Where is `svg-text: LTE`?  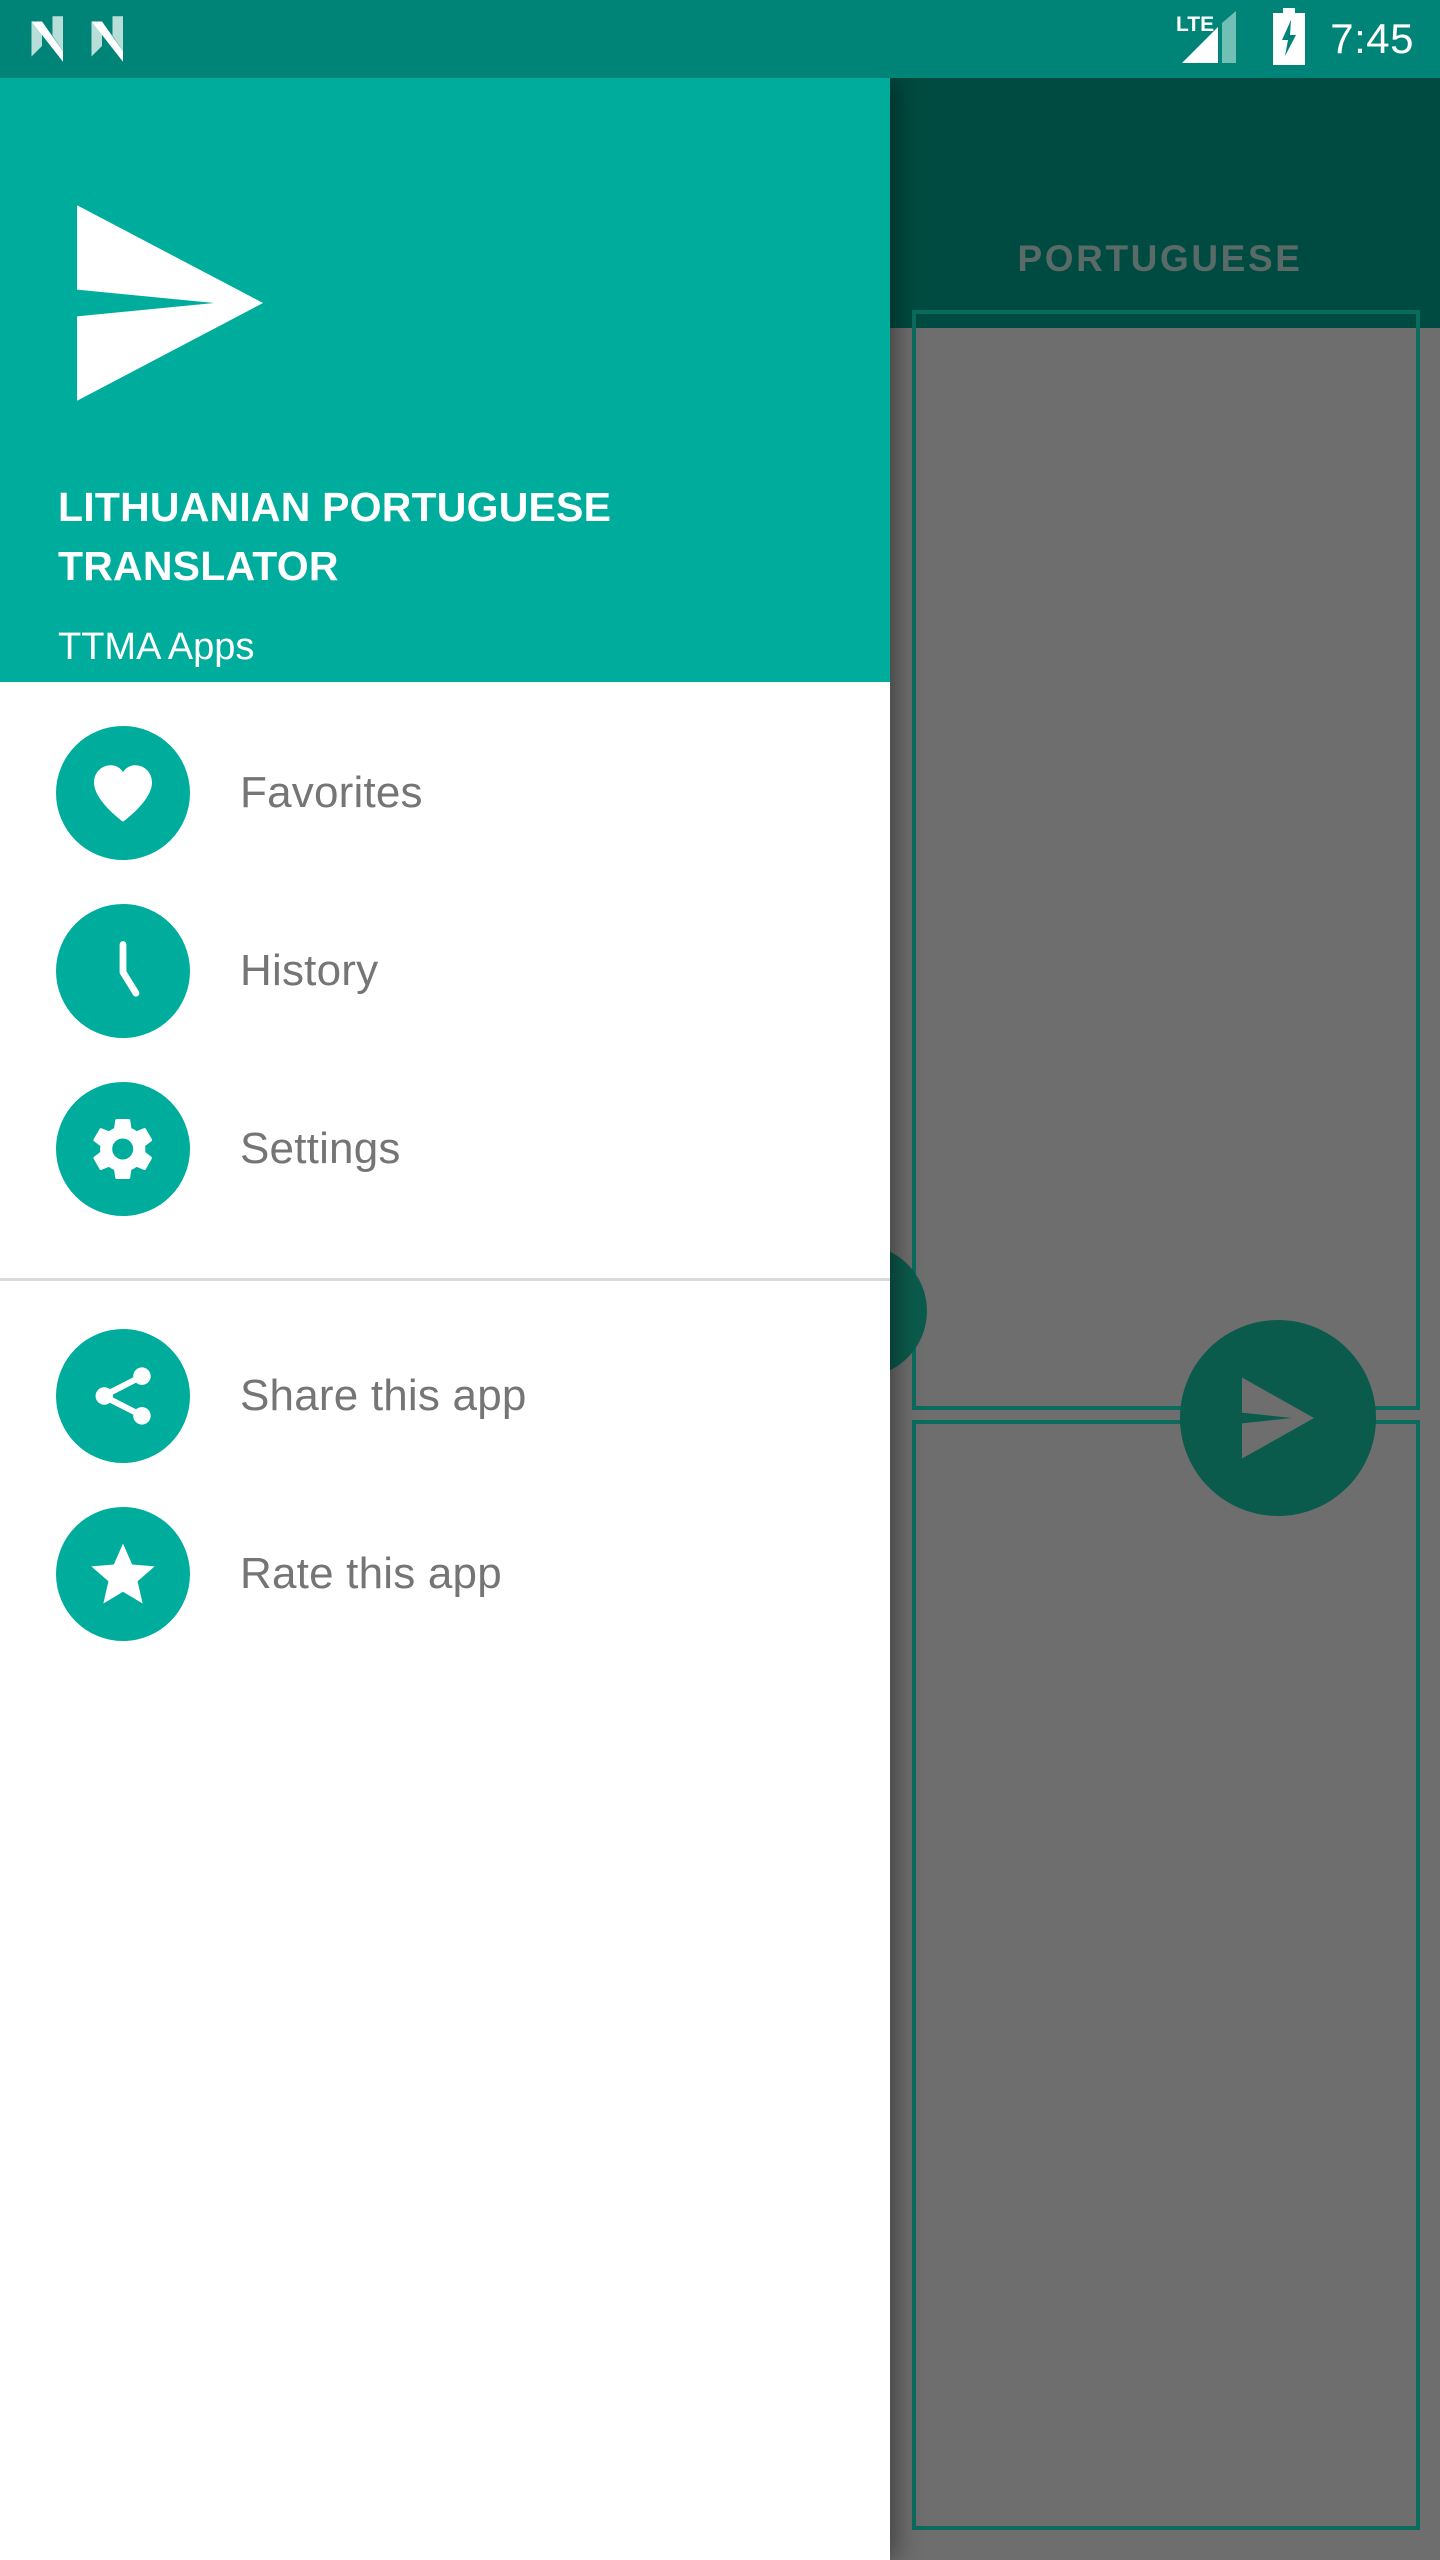
svg-text: LTE is located at coordinates (1195, 24).